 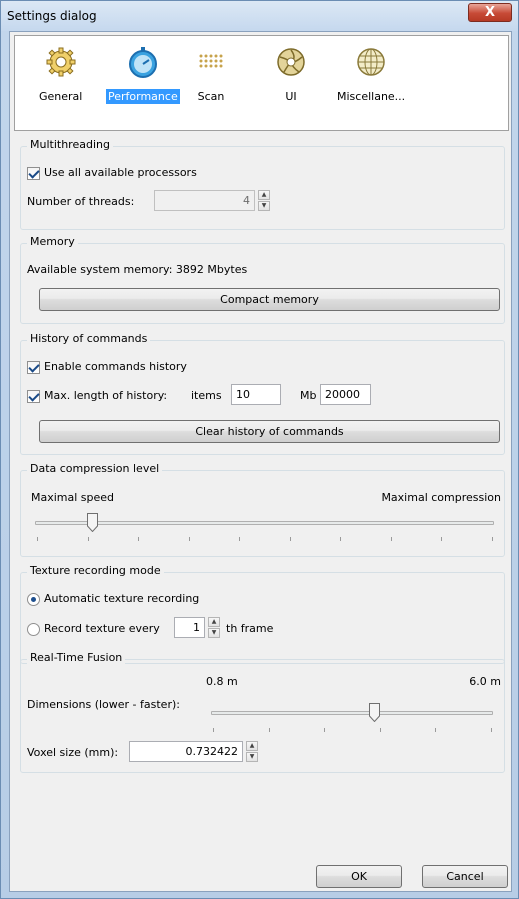 What do you see at coordinates (206, 395) in the screenshot?
I see `items-label: items` at bounding box center [206, 395].